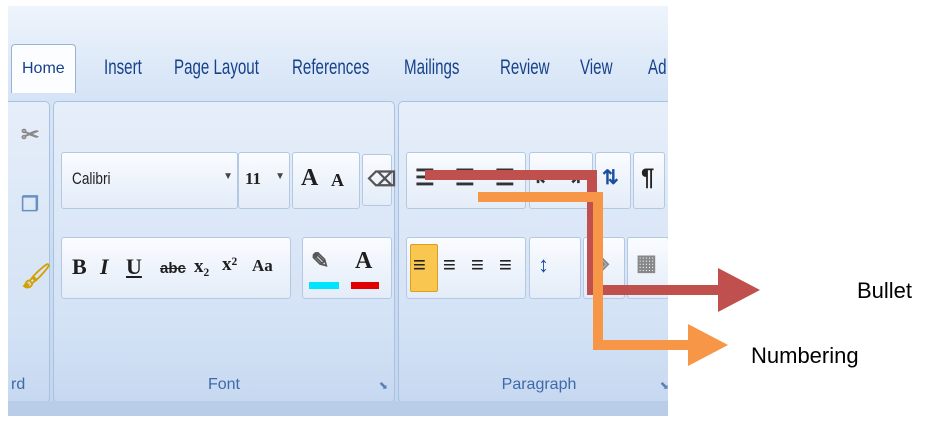 This screenshot has width=937, height=422. Describe the element at coordinates (885, 290) in the screenshot. I see `bullet-annotation-label: Bullet` at that location.